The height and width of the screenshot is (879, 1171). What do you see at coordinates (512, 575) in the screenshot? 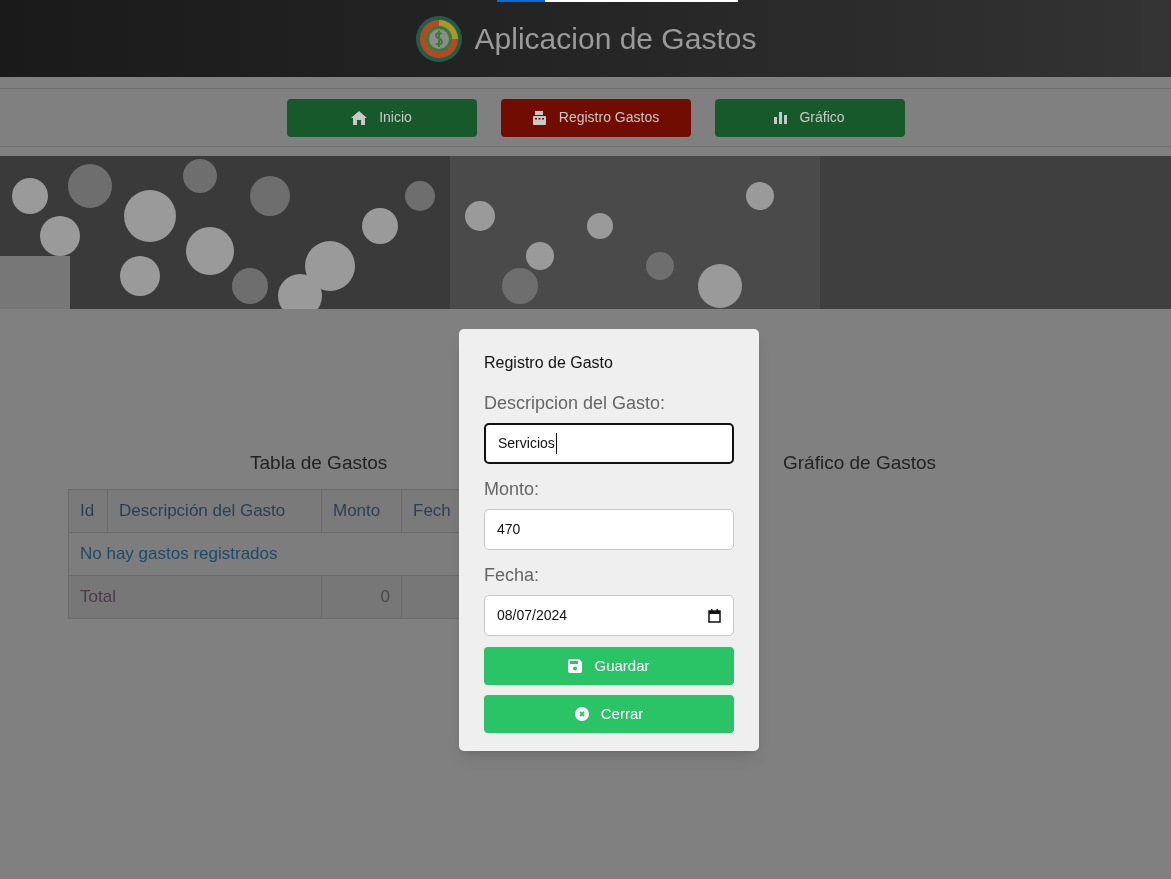
I see `field-label: Fecha:` at bounding box center [512, 575].